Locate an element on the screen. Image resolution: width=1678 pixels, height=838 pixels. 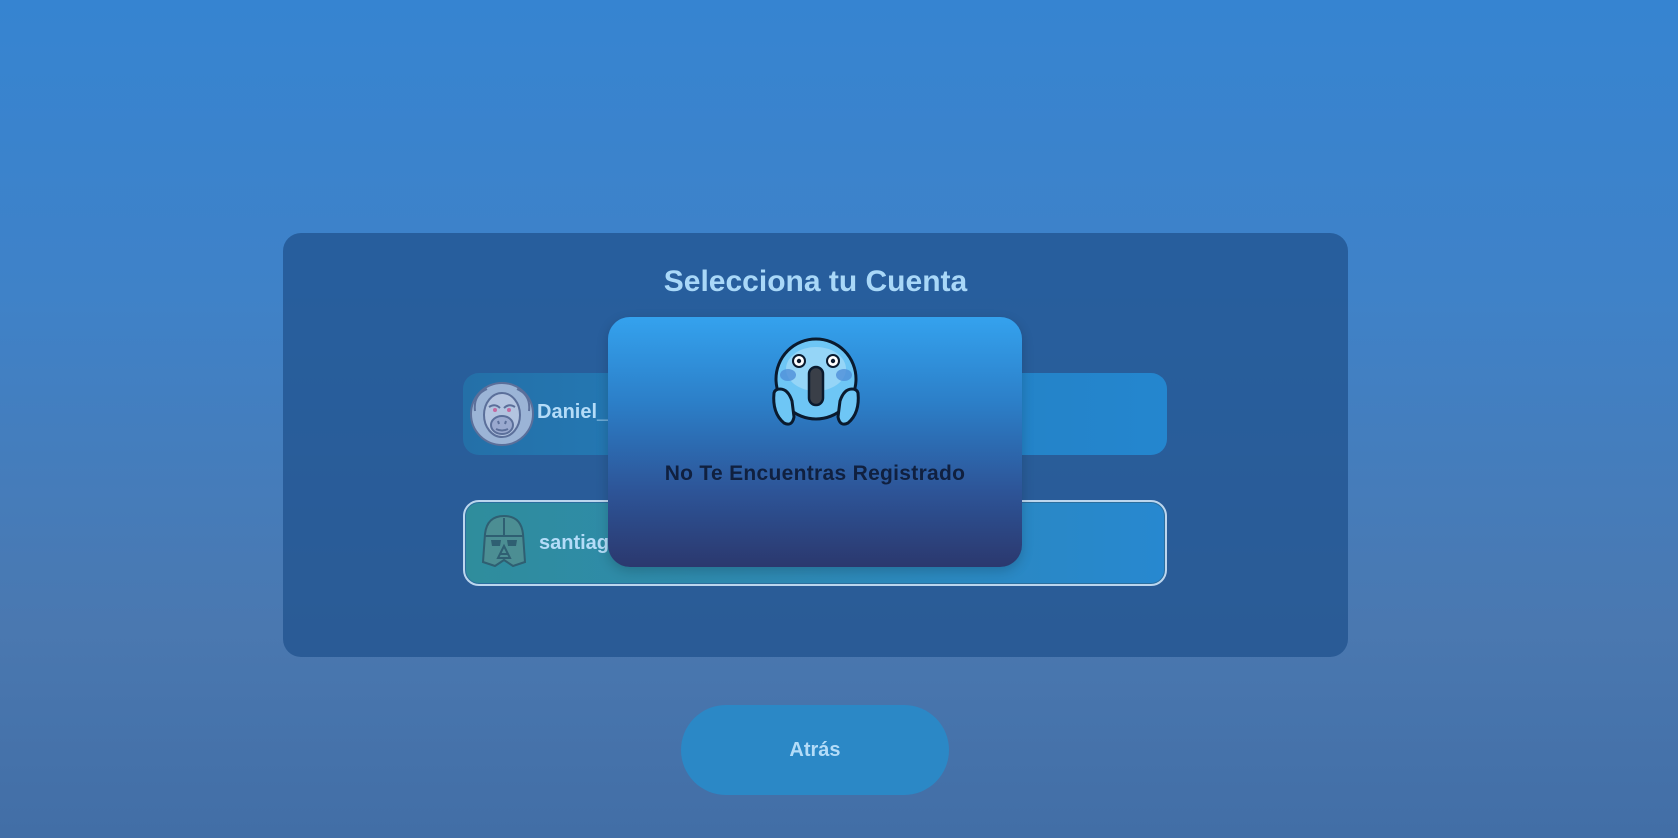
screaming-face-icon is located at coordinates (816, 381).